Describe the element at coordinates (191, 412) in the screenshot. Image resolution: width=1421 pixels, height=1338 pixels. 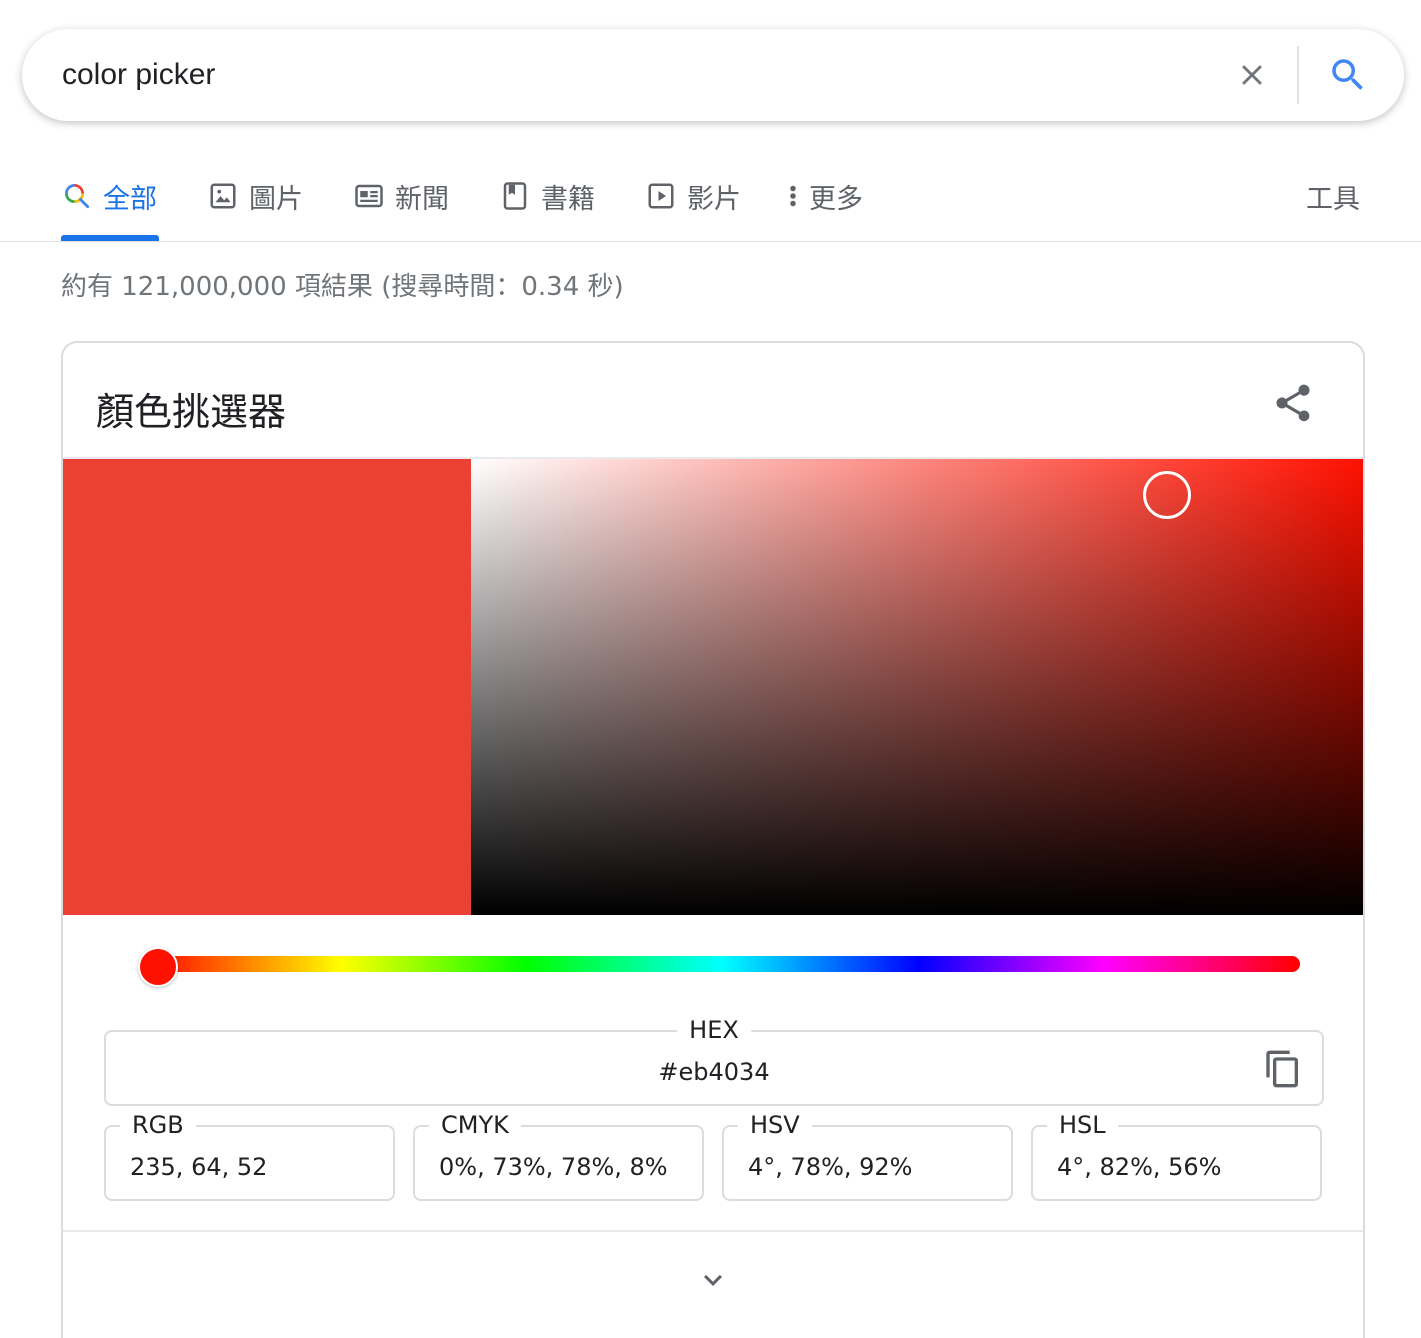
I see `card-title: 顏色挑選器` at that location.